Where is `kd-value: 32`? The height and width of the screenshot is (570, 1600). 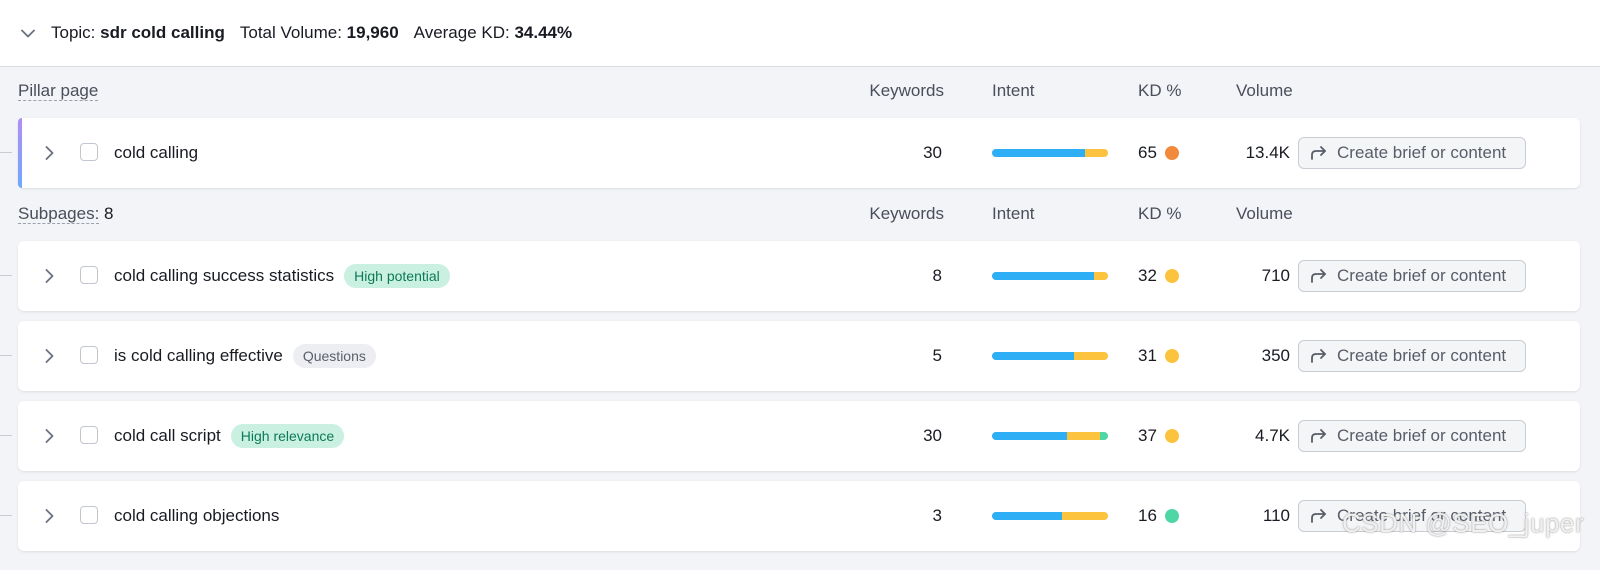
kd-value: 32 is located at coordinates (1147, 275).